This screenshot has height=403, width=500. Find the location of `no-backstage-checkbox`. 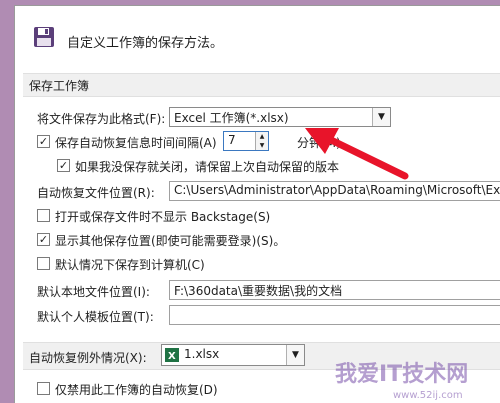

no-backstage-checkbox is located at coordinates (43, 215).